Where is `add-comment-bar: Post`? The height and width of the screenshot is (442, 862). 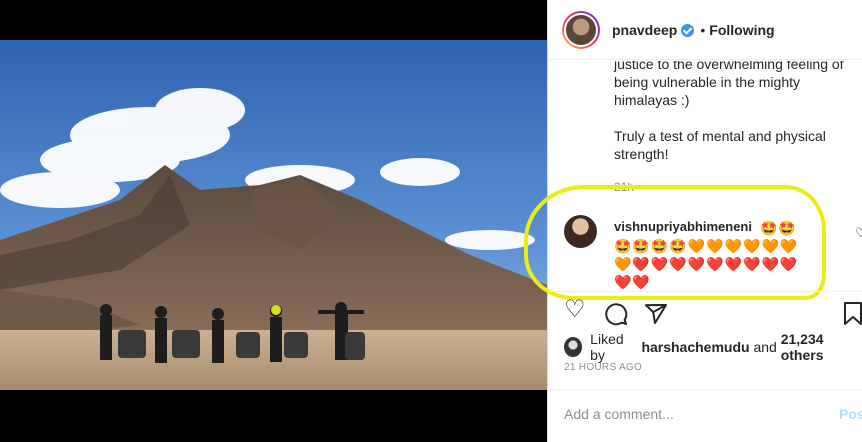
add-comment-bar: Post is located at coordinates (705, 415).